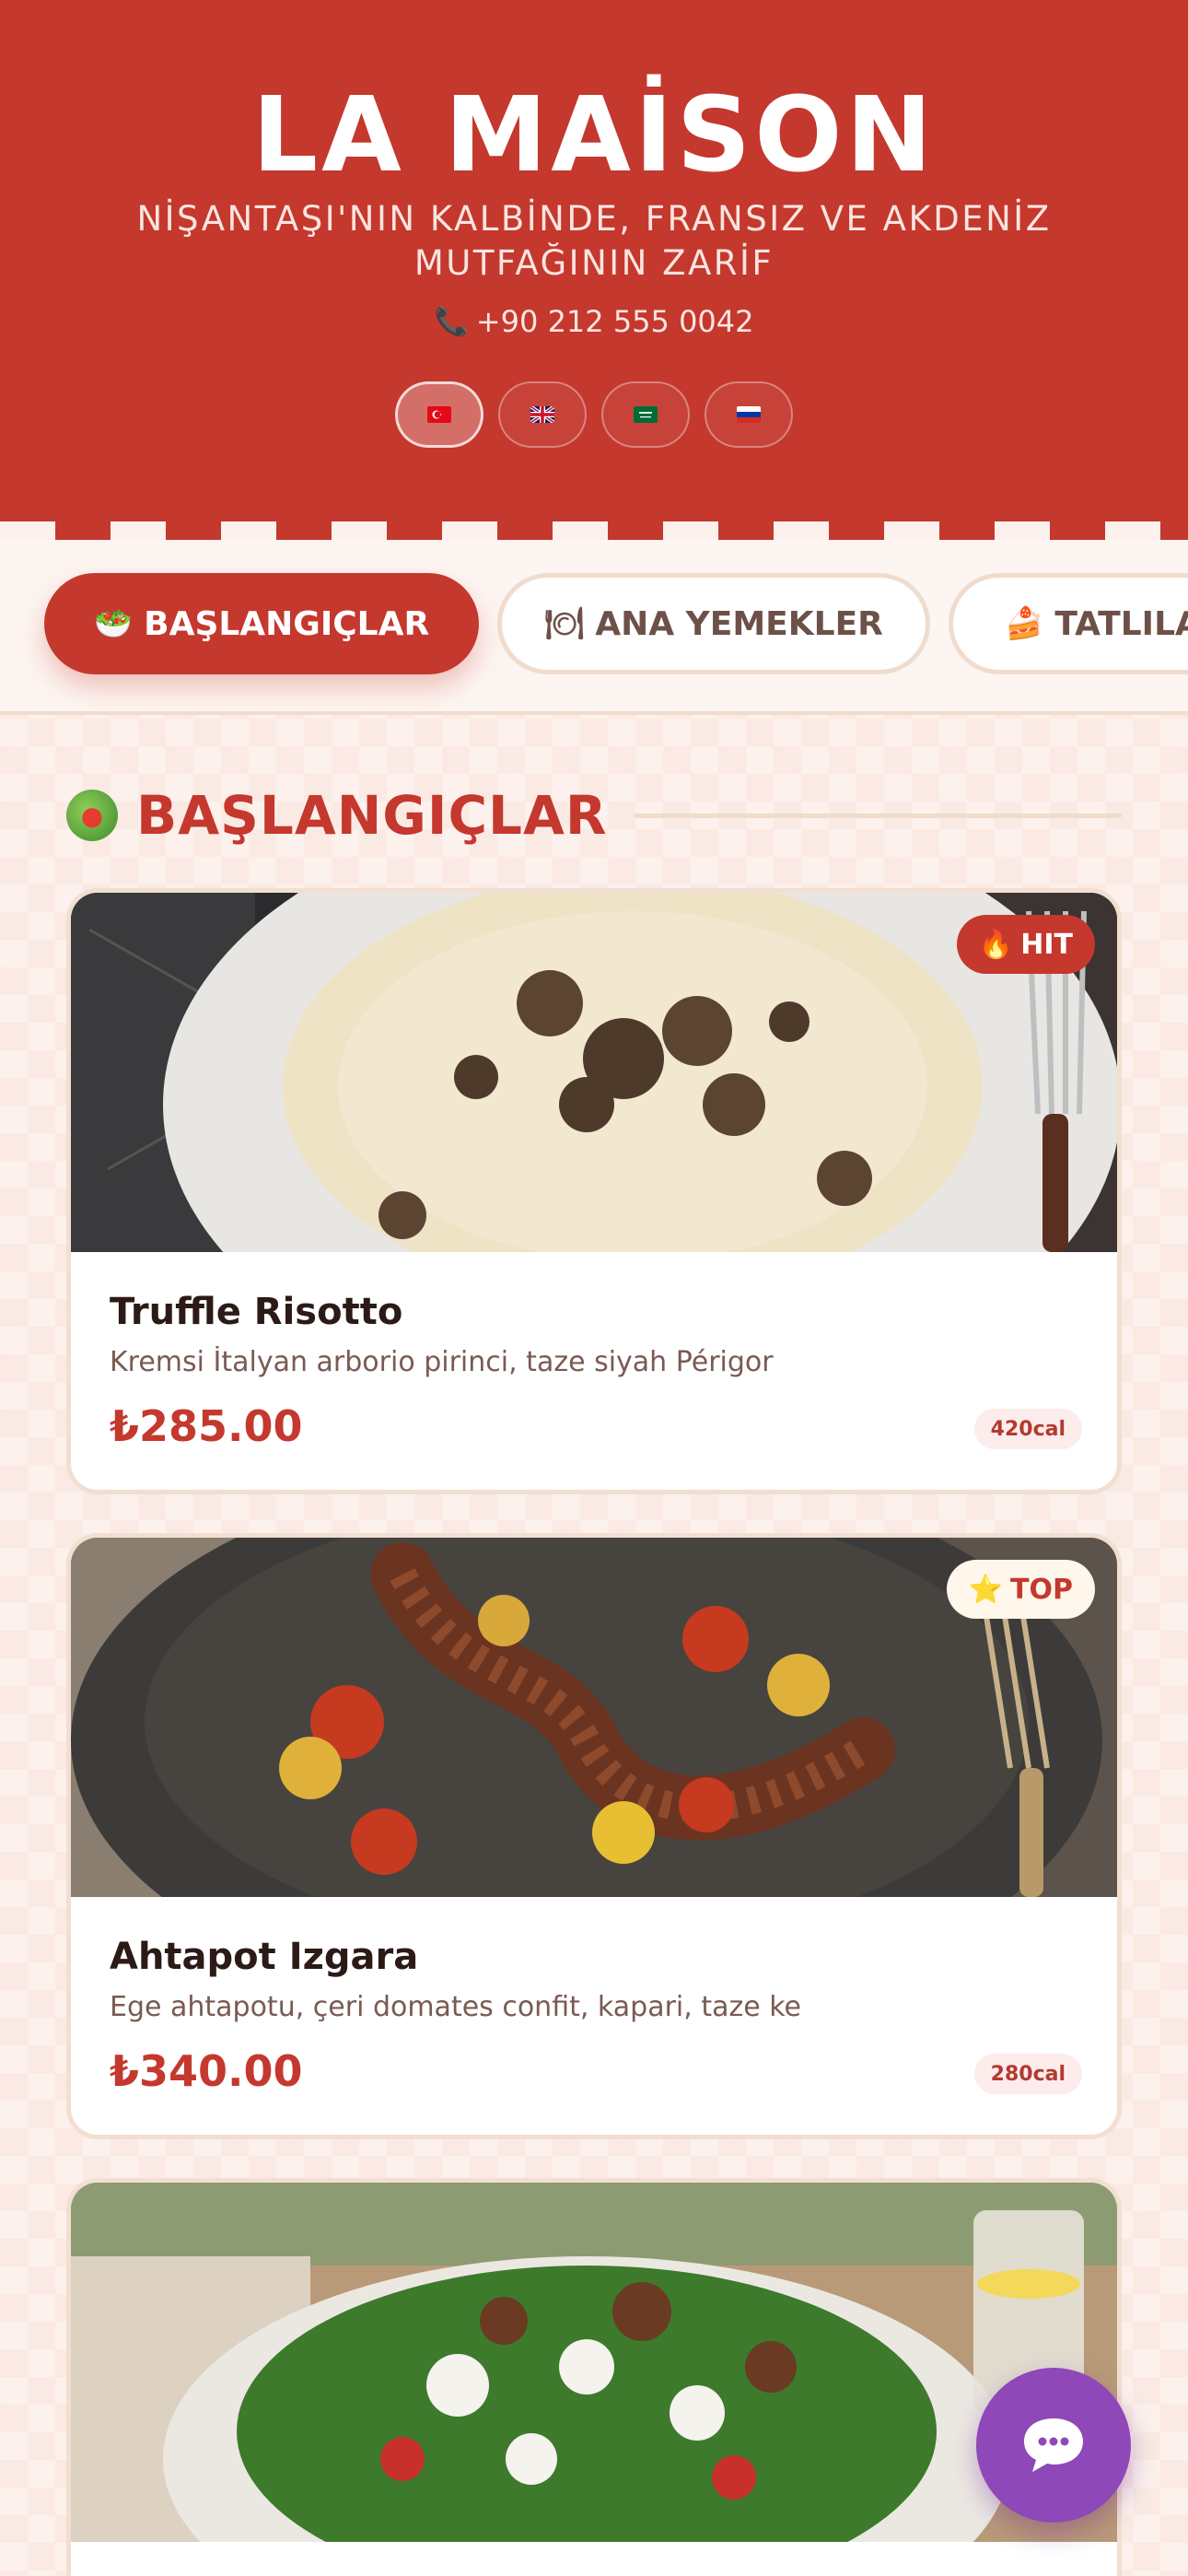  What do you see at coordinates (1121, 623) in the screenshot?
I see `tab-label: TATLILA` at bounding box center [1121, 623].